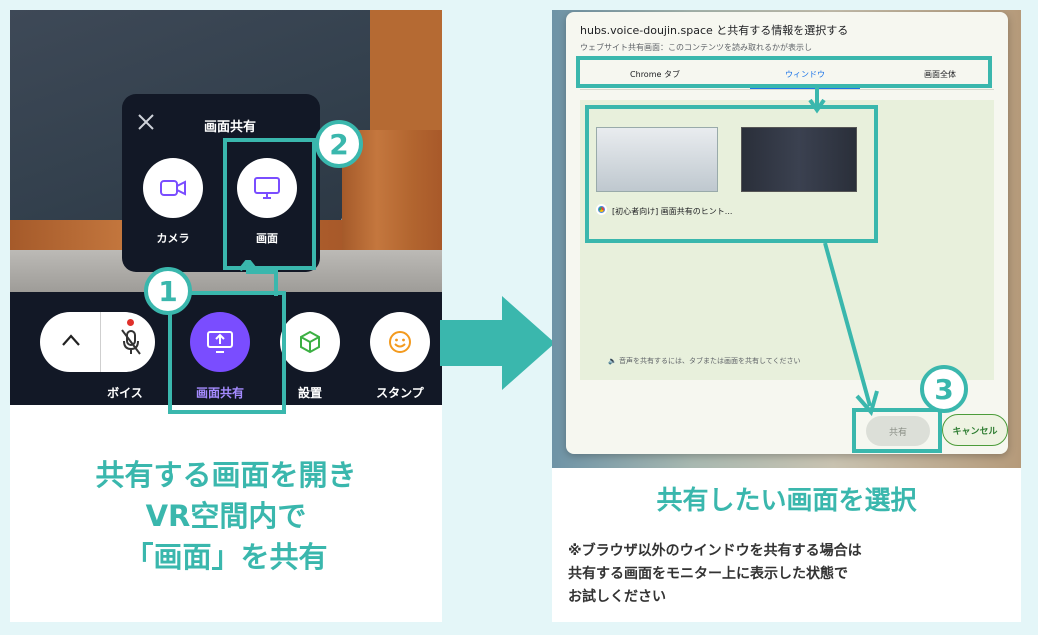  I want to click on dialog-title: hubs.voice-doujin.space と共有する情報を選択する, so click(714, 30).